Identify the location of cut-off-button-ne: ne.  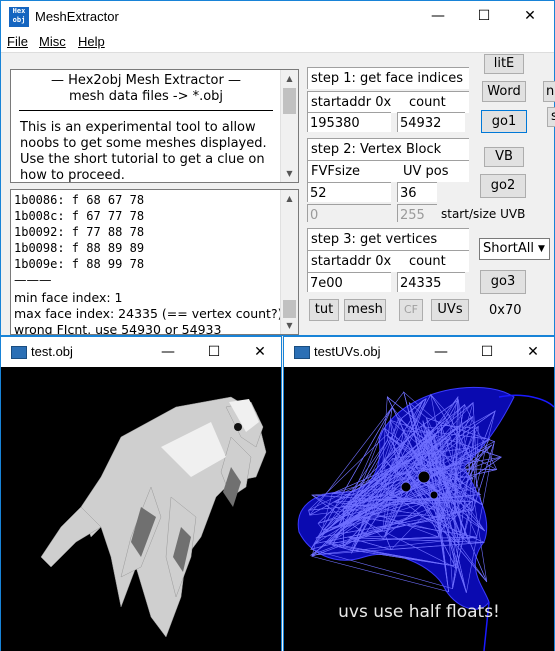
(549, 91).